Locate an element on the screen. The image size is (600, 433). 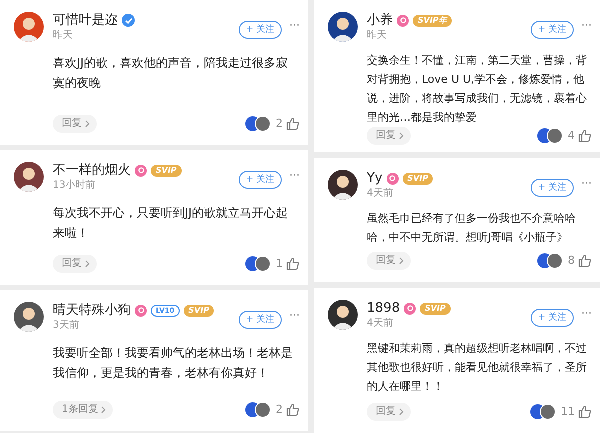
reply-button: 1条回复 is located at coordinates (83, 410).